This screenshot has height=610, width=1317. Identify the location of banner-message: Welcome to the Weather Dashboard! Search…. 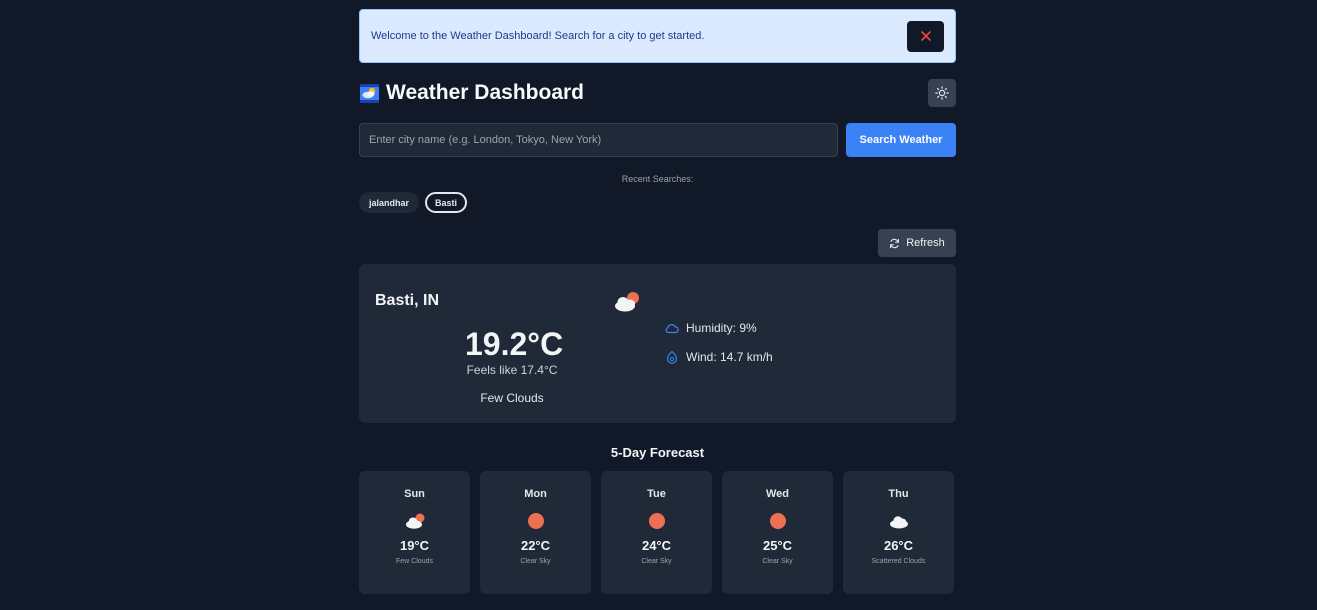
(538, 36).